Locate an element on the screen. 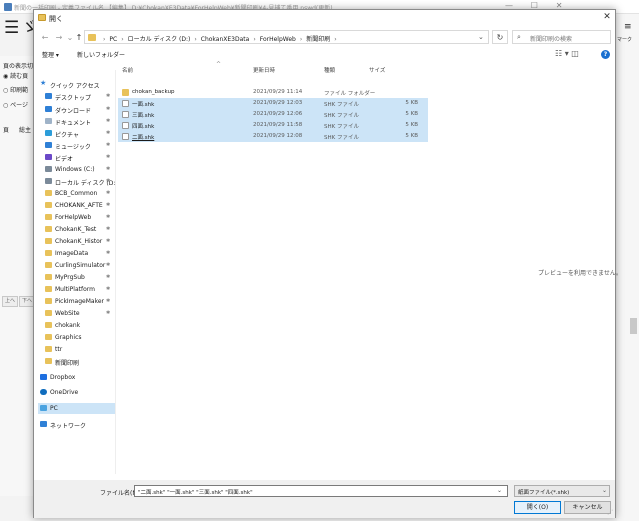  nav-item: ミュージック ✱ is located at coordinates (76, 145).